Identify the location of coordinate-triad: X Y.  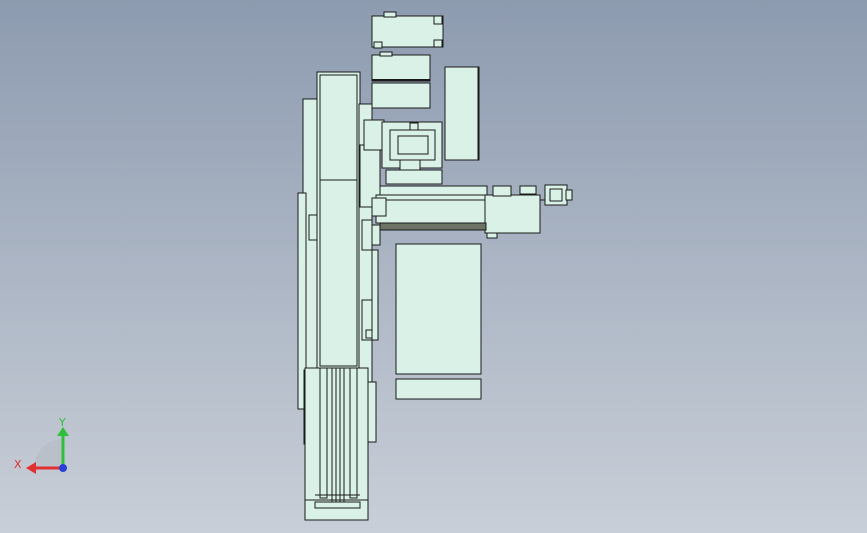
(41, 445).